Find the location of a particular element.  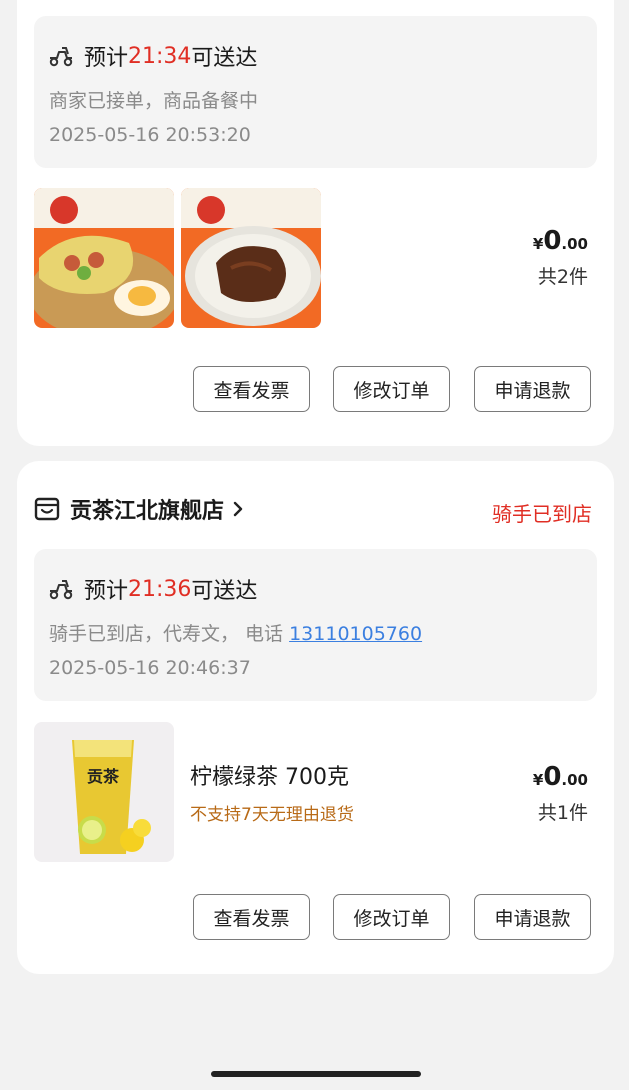

item-count: 共2件 is located at coordinates (562, 277).